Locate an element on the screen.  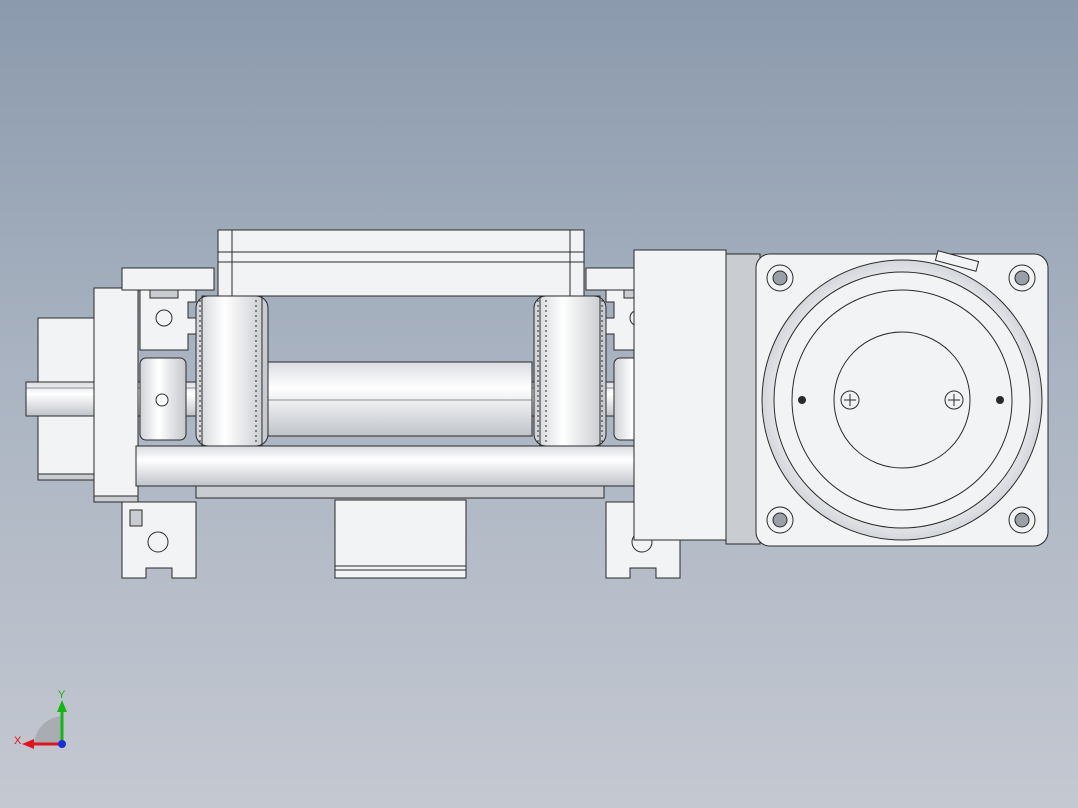
coordinate-triad: Y X is located at coordinates (40, 719).